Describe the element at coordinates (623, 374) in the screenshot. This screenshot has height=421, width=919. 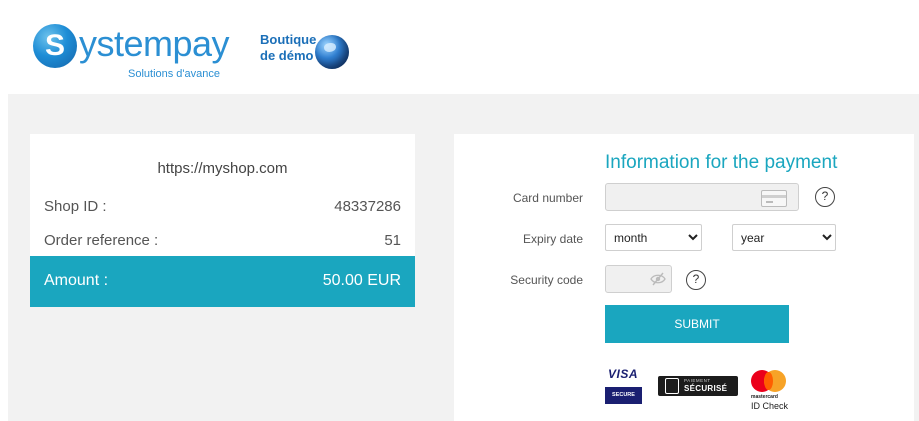
I see `visa-logo-icon: VISA` at that location.